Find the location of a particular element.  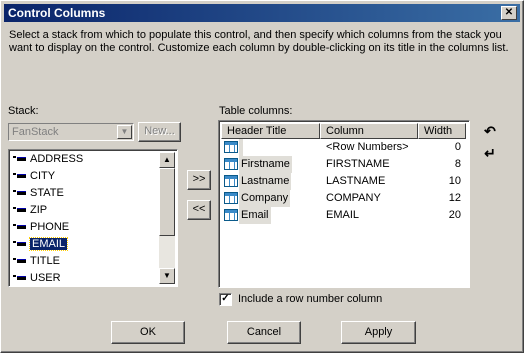

row-width: 12 is located at coordinates (454, 198).